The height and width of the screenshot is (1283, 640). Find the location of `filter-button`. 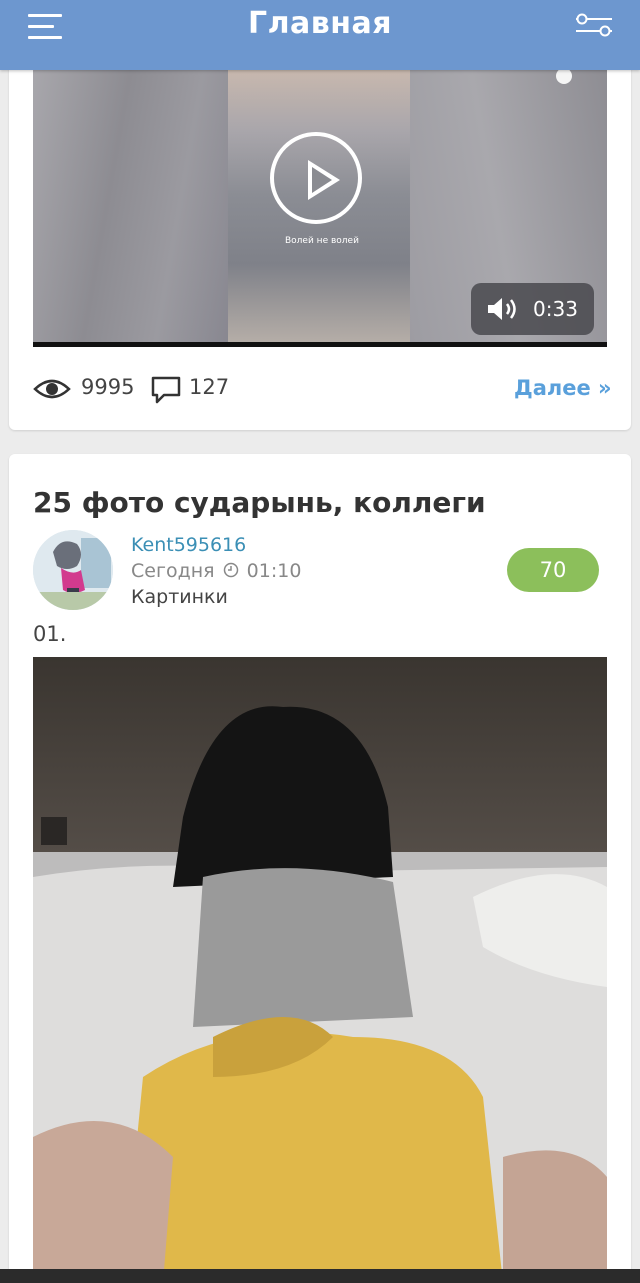

filter-button is located at coordinates (594, 25).